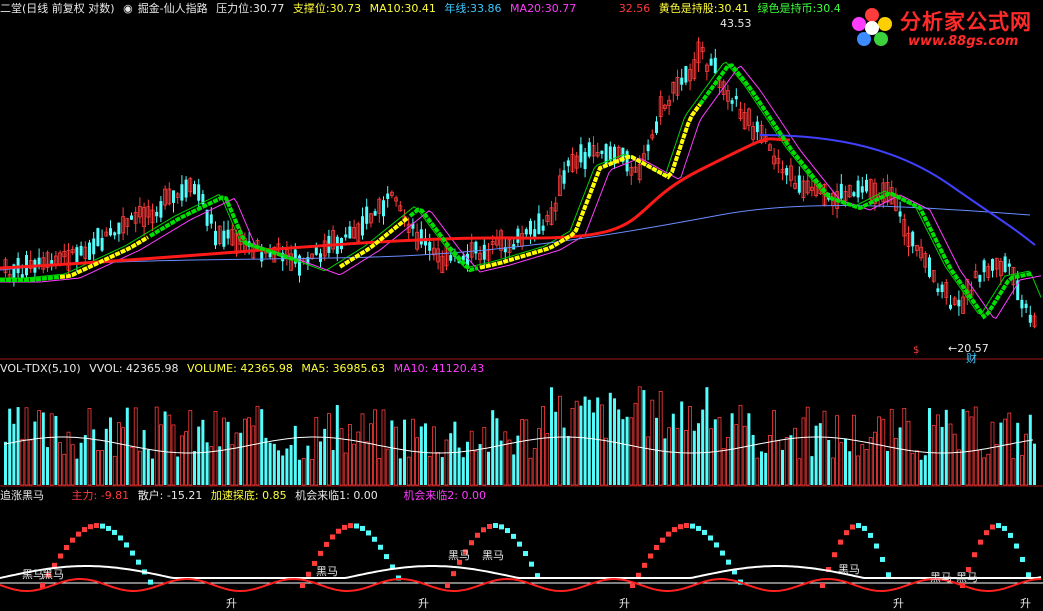 The image size is (1043, 611). I want to click on ma10-label: MA10:, so click(387, 8).